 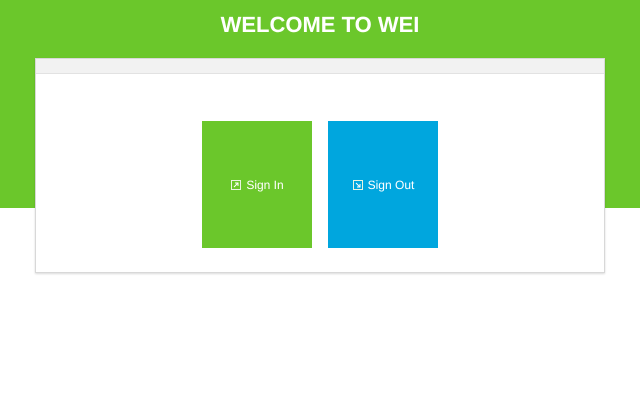 What do you see at coordinates (320, 25) in the screenshot?
I see `page-title: WELCOME TO WEI` at bounding box center [320, 25].